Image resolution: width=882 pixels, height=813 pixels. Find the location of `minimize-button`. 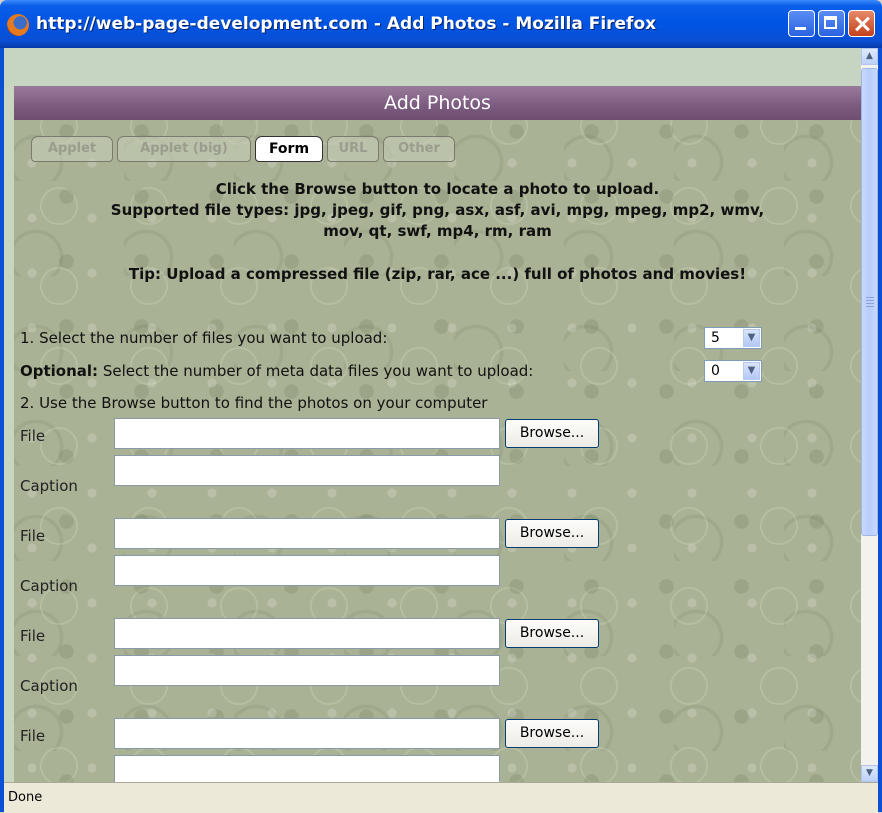

minimize-button is located at coordinates (801, 23).